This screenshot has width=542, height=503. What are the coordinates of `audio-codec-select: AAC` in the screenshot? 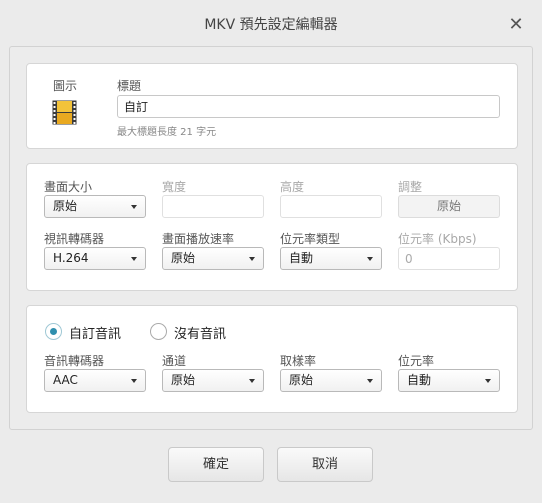 It's located at (95, 380).